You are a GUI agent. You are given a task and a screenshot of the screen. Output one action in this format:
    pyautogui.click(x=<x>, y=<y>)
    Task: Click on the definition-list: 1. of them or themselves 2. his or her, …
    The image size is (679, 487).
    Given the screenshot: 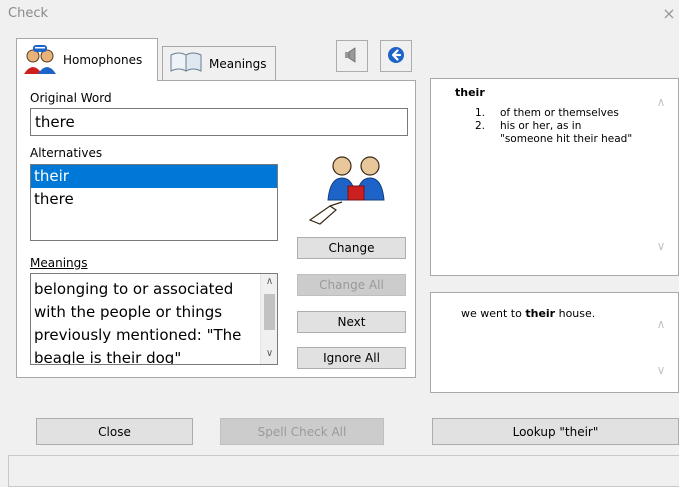 What is the action you would take?
    pyautogui.click(x=553, y=126)
    